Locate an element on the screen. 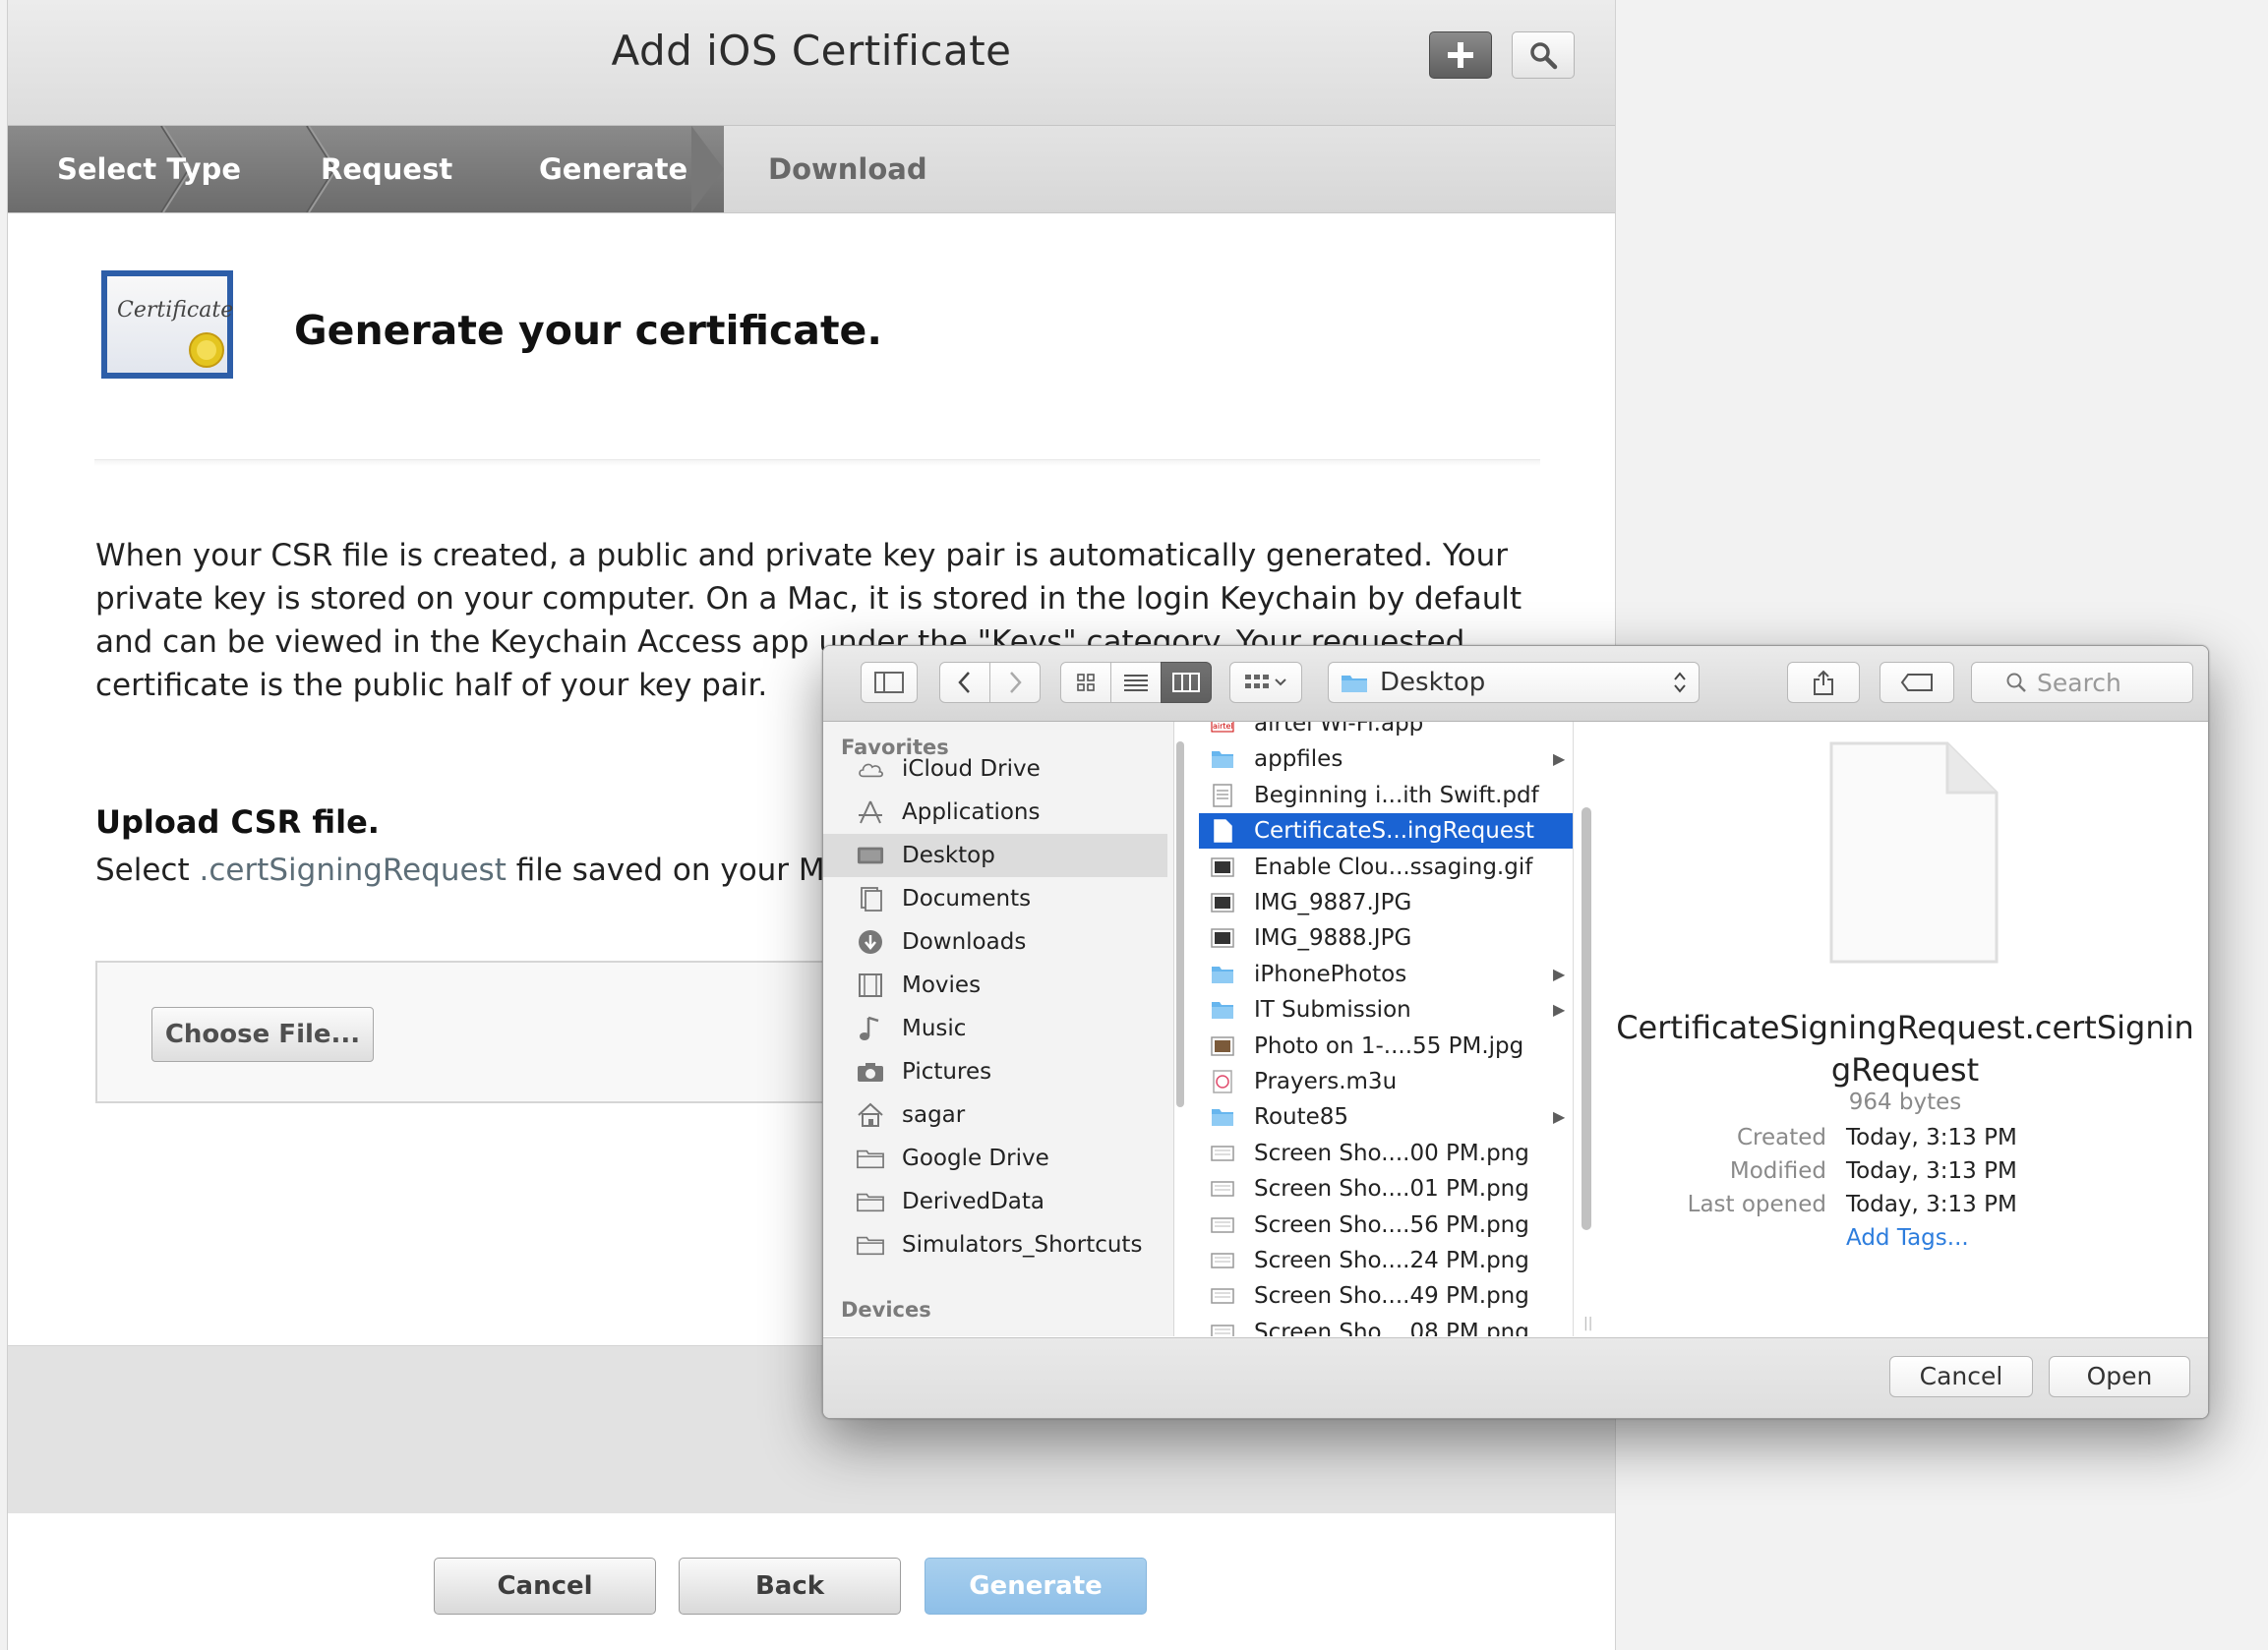  sidebar-item-label: iCloud Drive is located at coordinates (971, 769).